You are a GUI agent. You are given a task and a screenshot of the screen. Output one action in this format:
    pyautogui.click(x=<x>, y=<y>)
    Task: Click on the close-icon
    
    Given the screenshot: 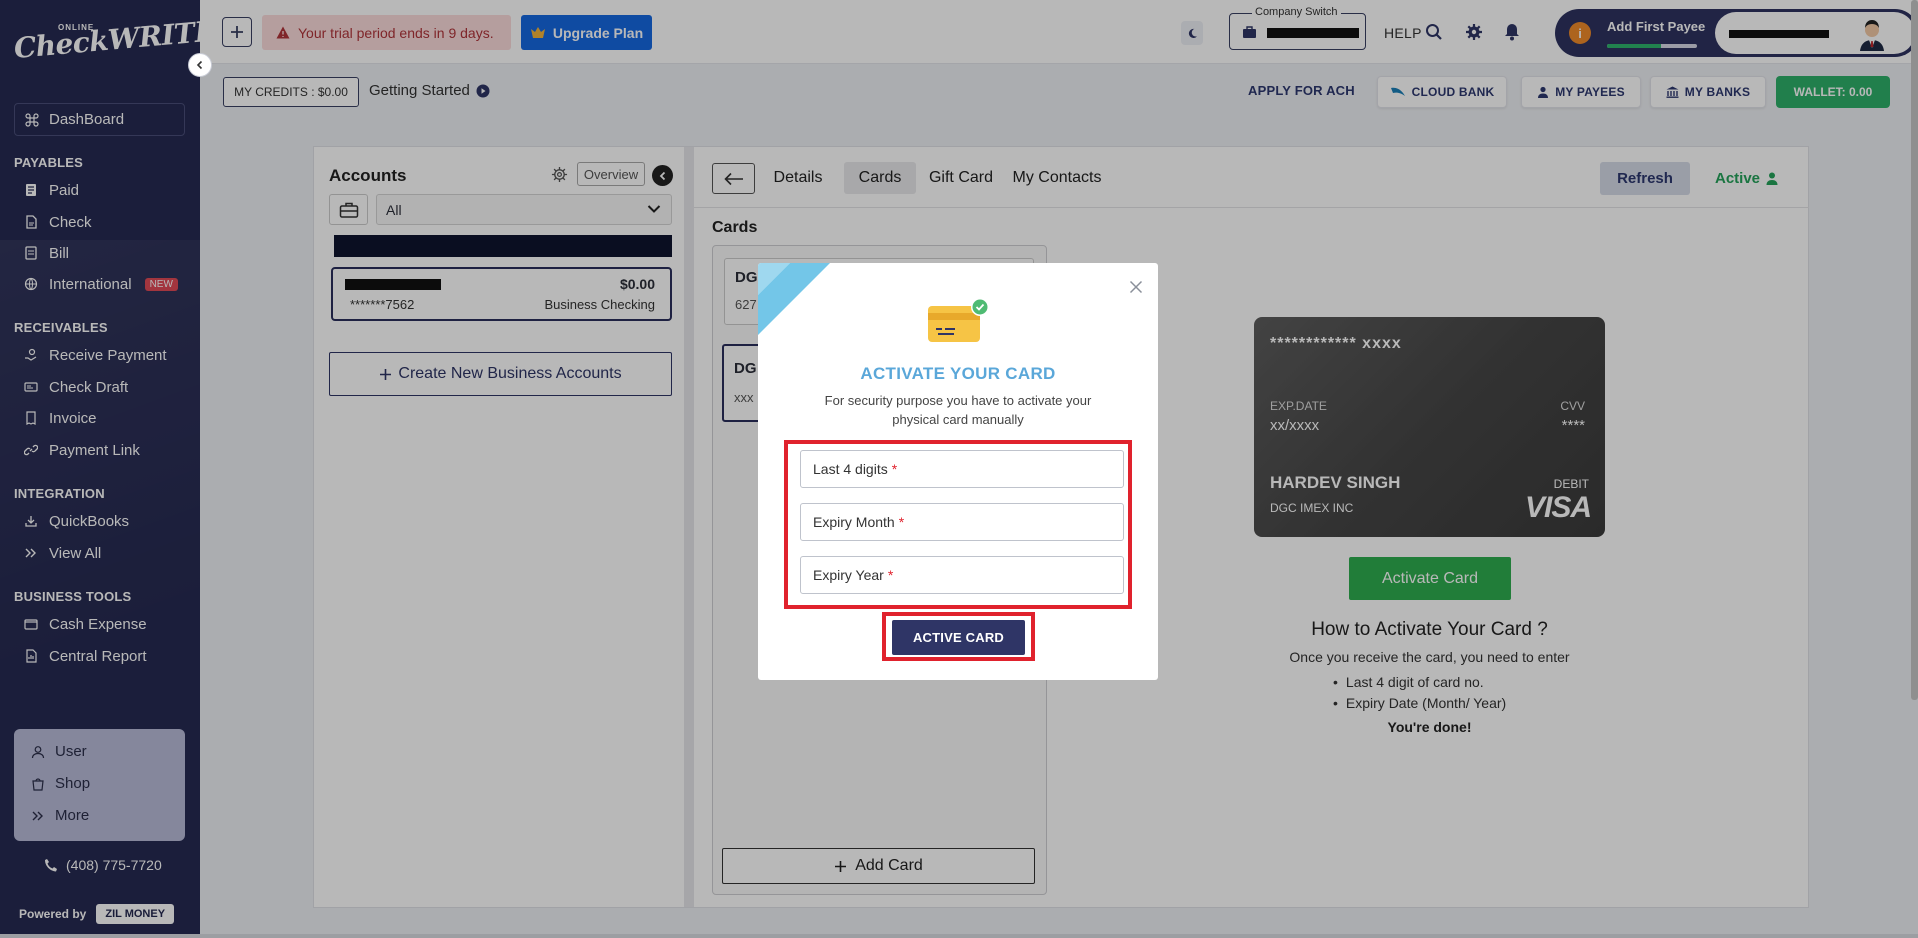 What is the action you would take?
    pyautogui.click(x=1136, y=287)
    